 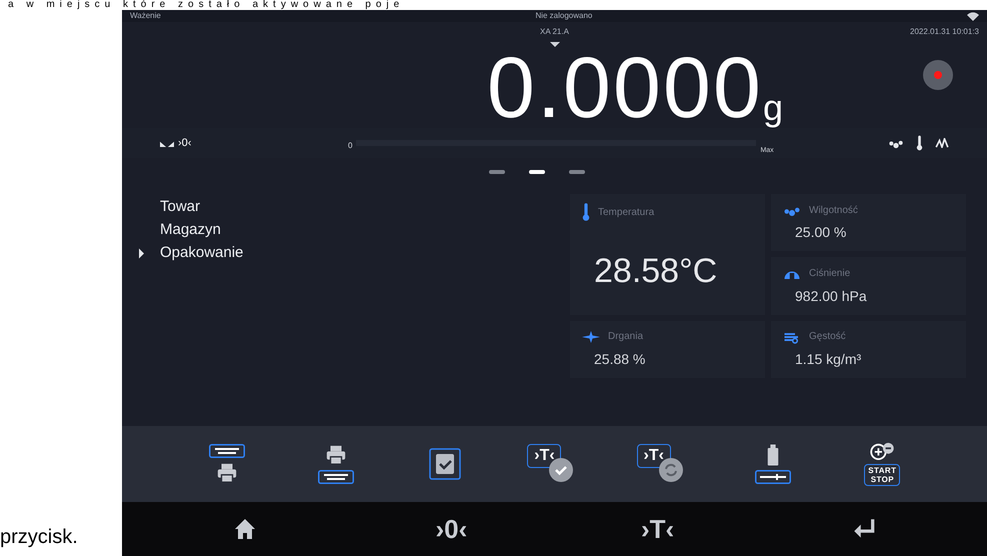 I want to click on plus-minus-icon, so click(x=882, y=451).